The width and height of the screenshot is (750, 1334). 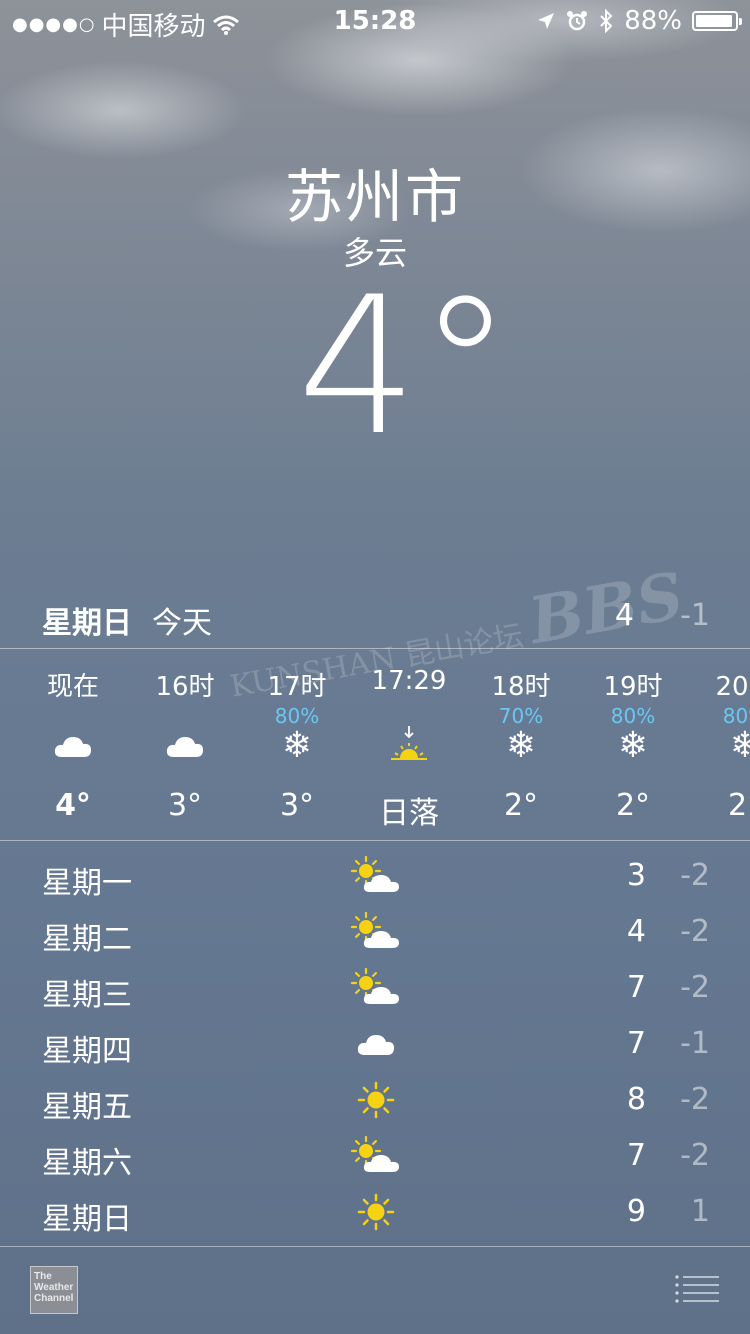 I want to click on divider-middle, so click(x=375, y=840).